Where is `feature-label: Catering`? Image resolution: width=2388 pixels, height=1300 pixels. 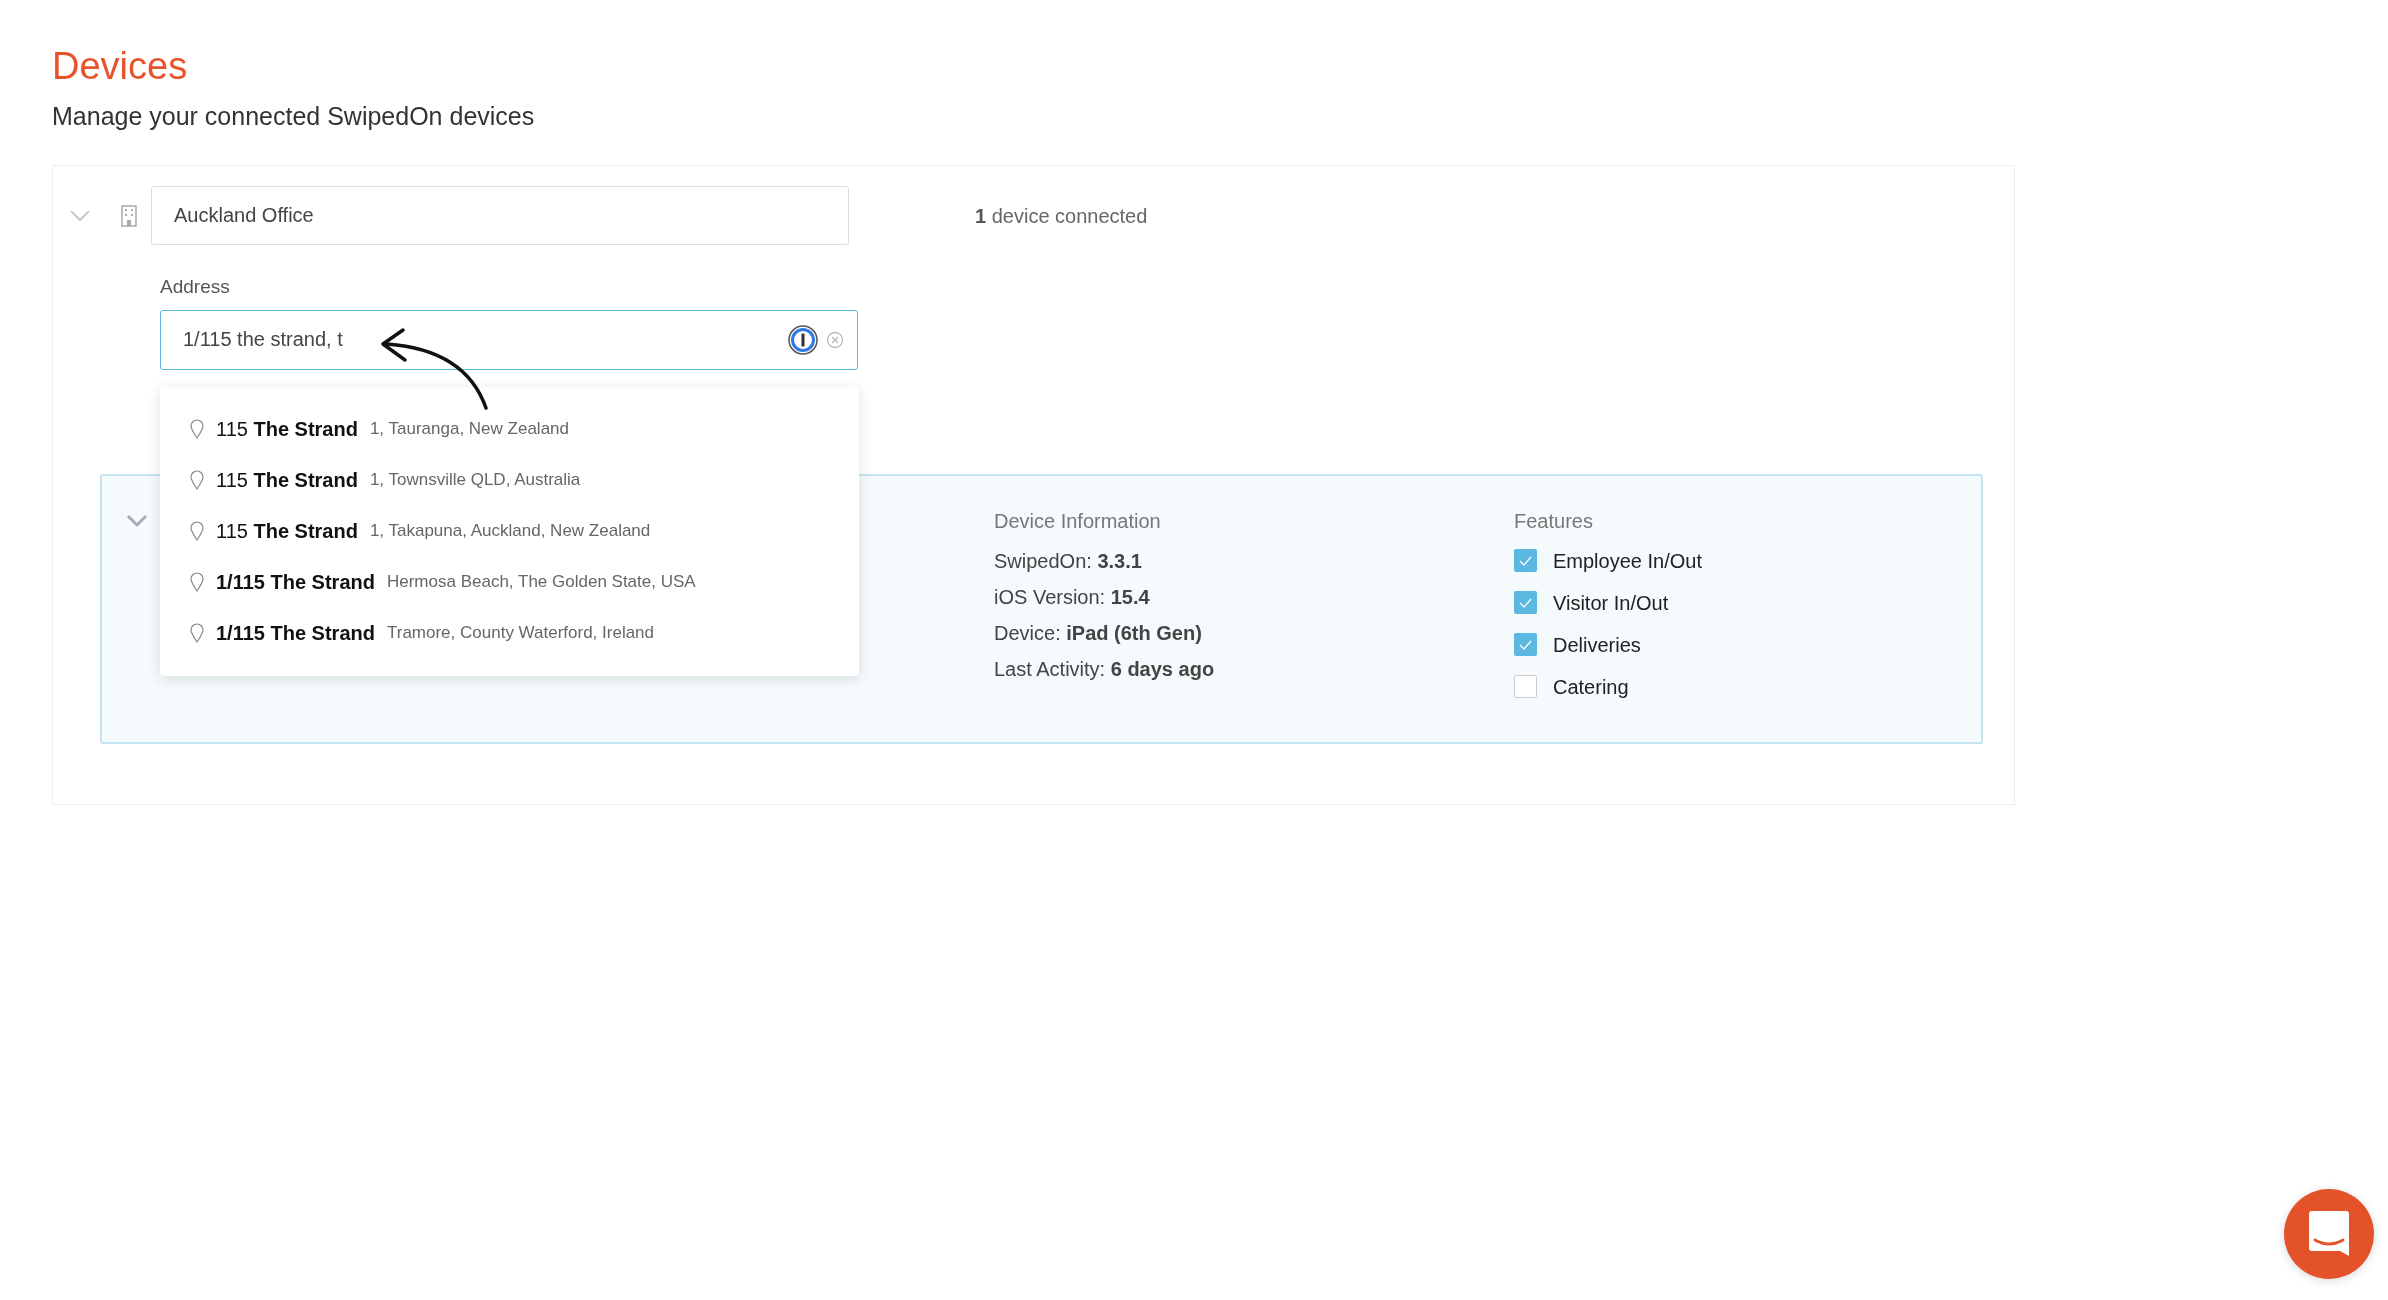
feature-label: Catering is located at coordinates (1591, 687).